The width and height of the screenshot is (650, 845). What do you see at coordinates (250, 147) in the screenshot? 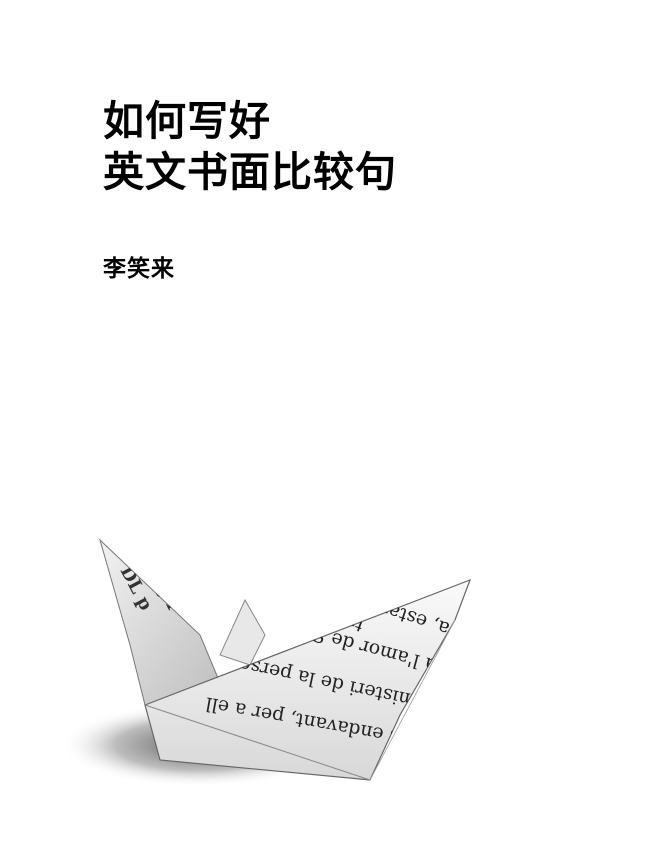
I see `book-title: 如何写好 英文书面比较句` at bounding box center [250, 147].